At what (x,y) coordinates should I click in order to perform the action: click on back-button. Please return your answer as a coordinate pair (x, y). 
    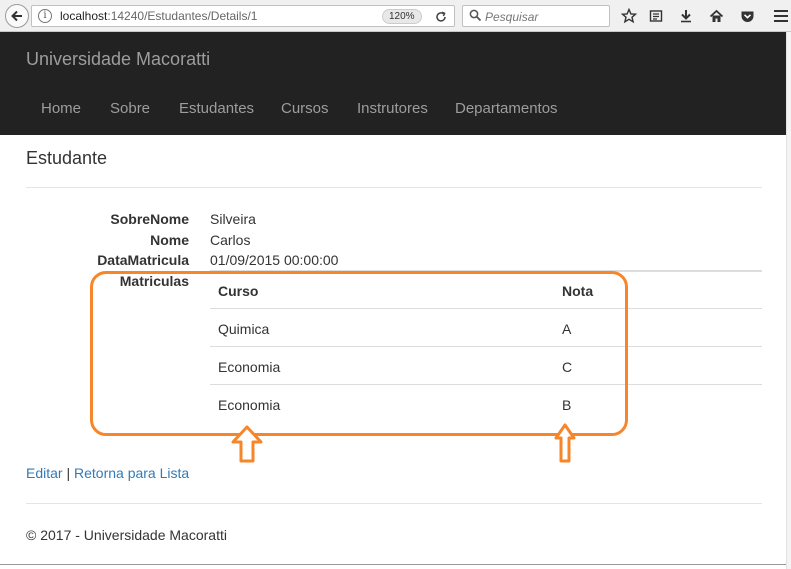
    Looking at the image, I should click on (17, 16).